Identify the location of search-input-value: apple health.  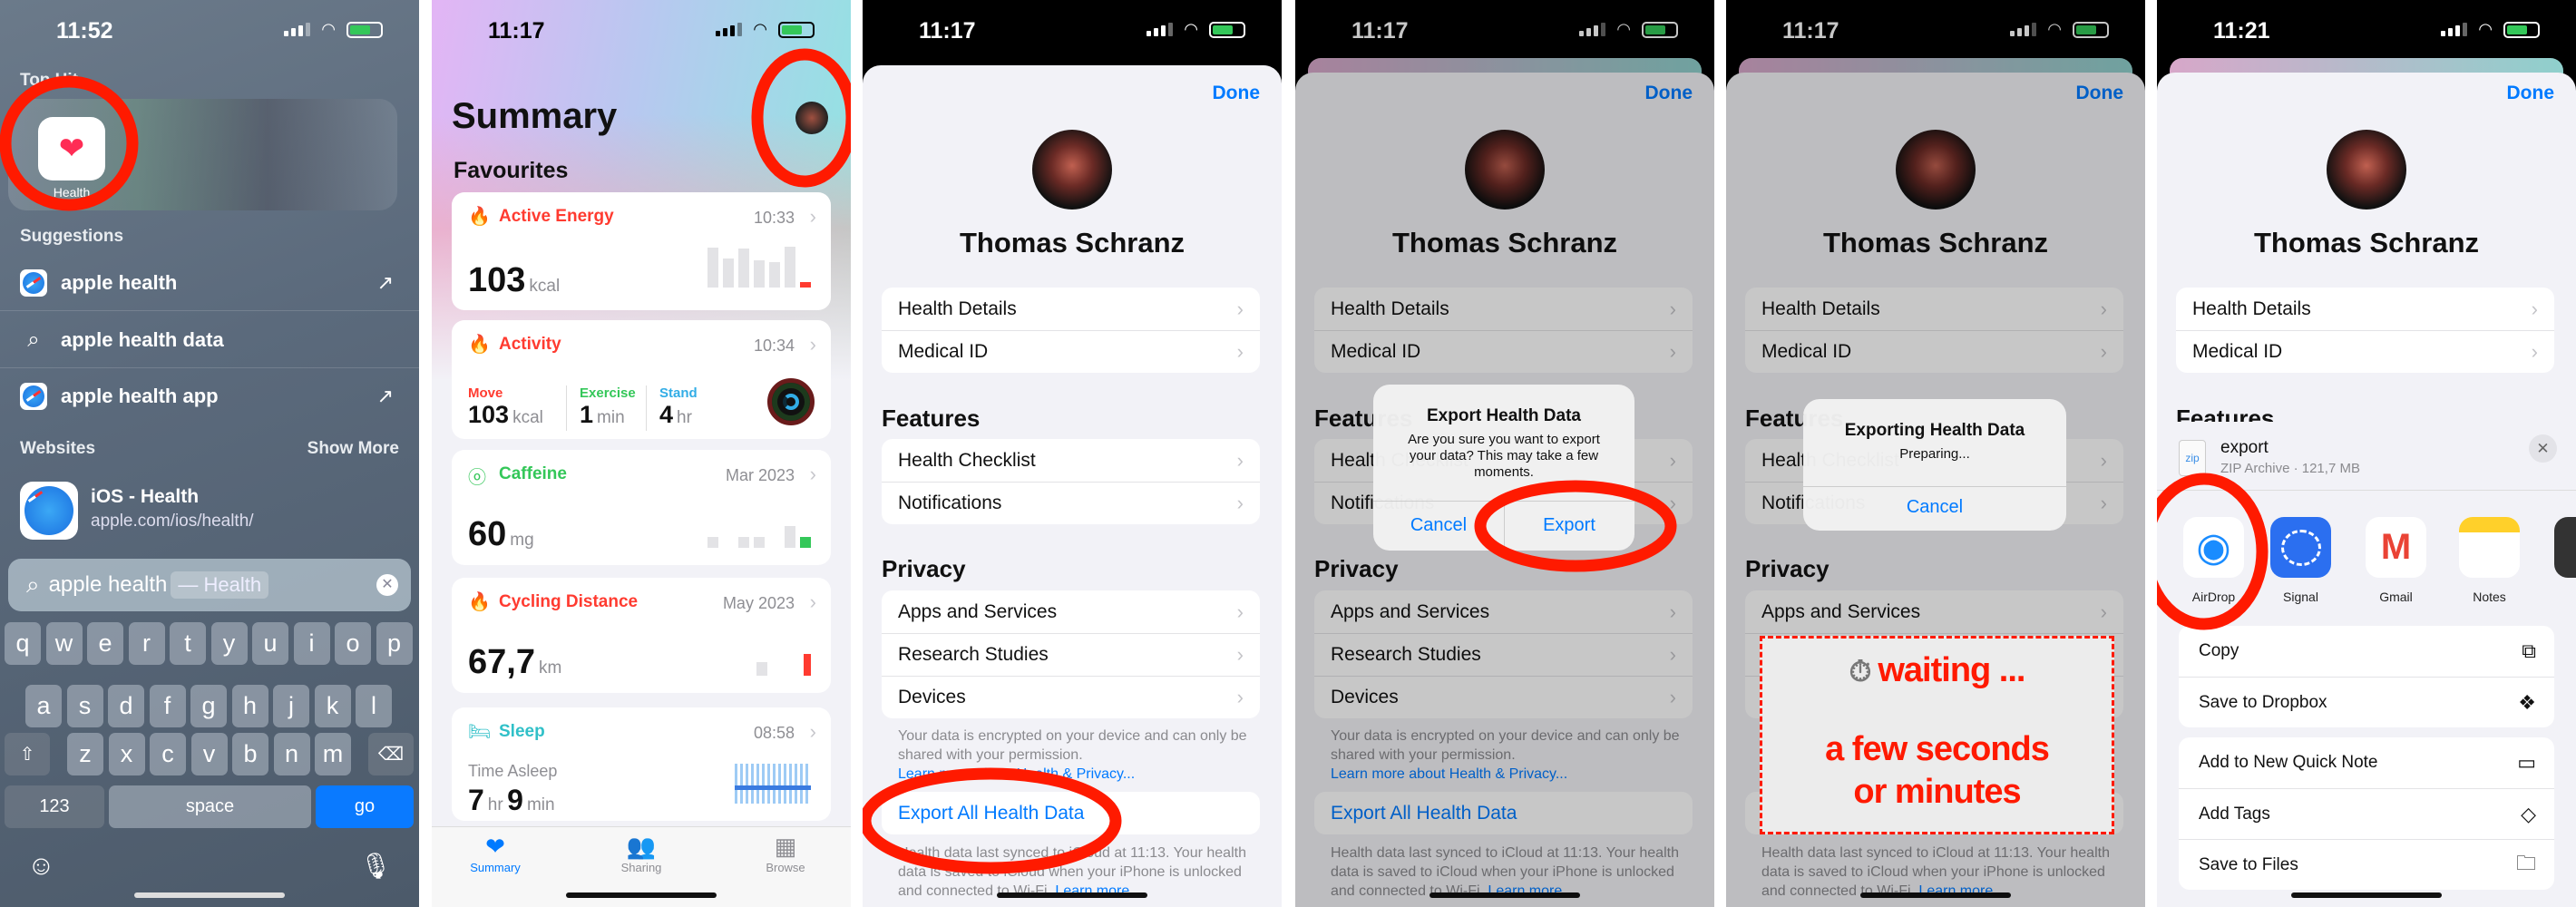
(108, 585).